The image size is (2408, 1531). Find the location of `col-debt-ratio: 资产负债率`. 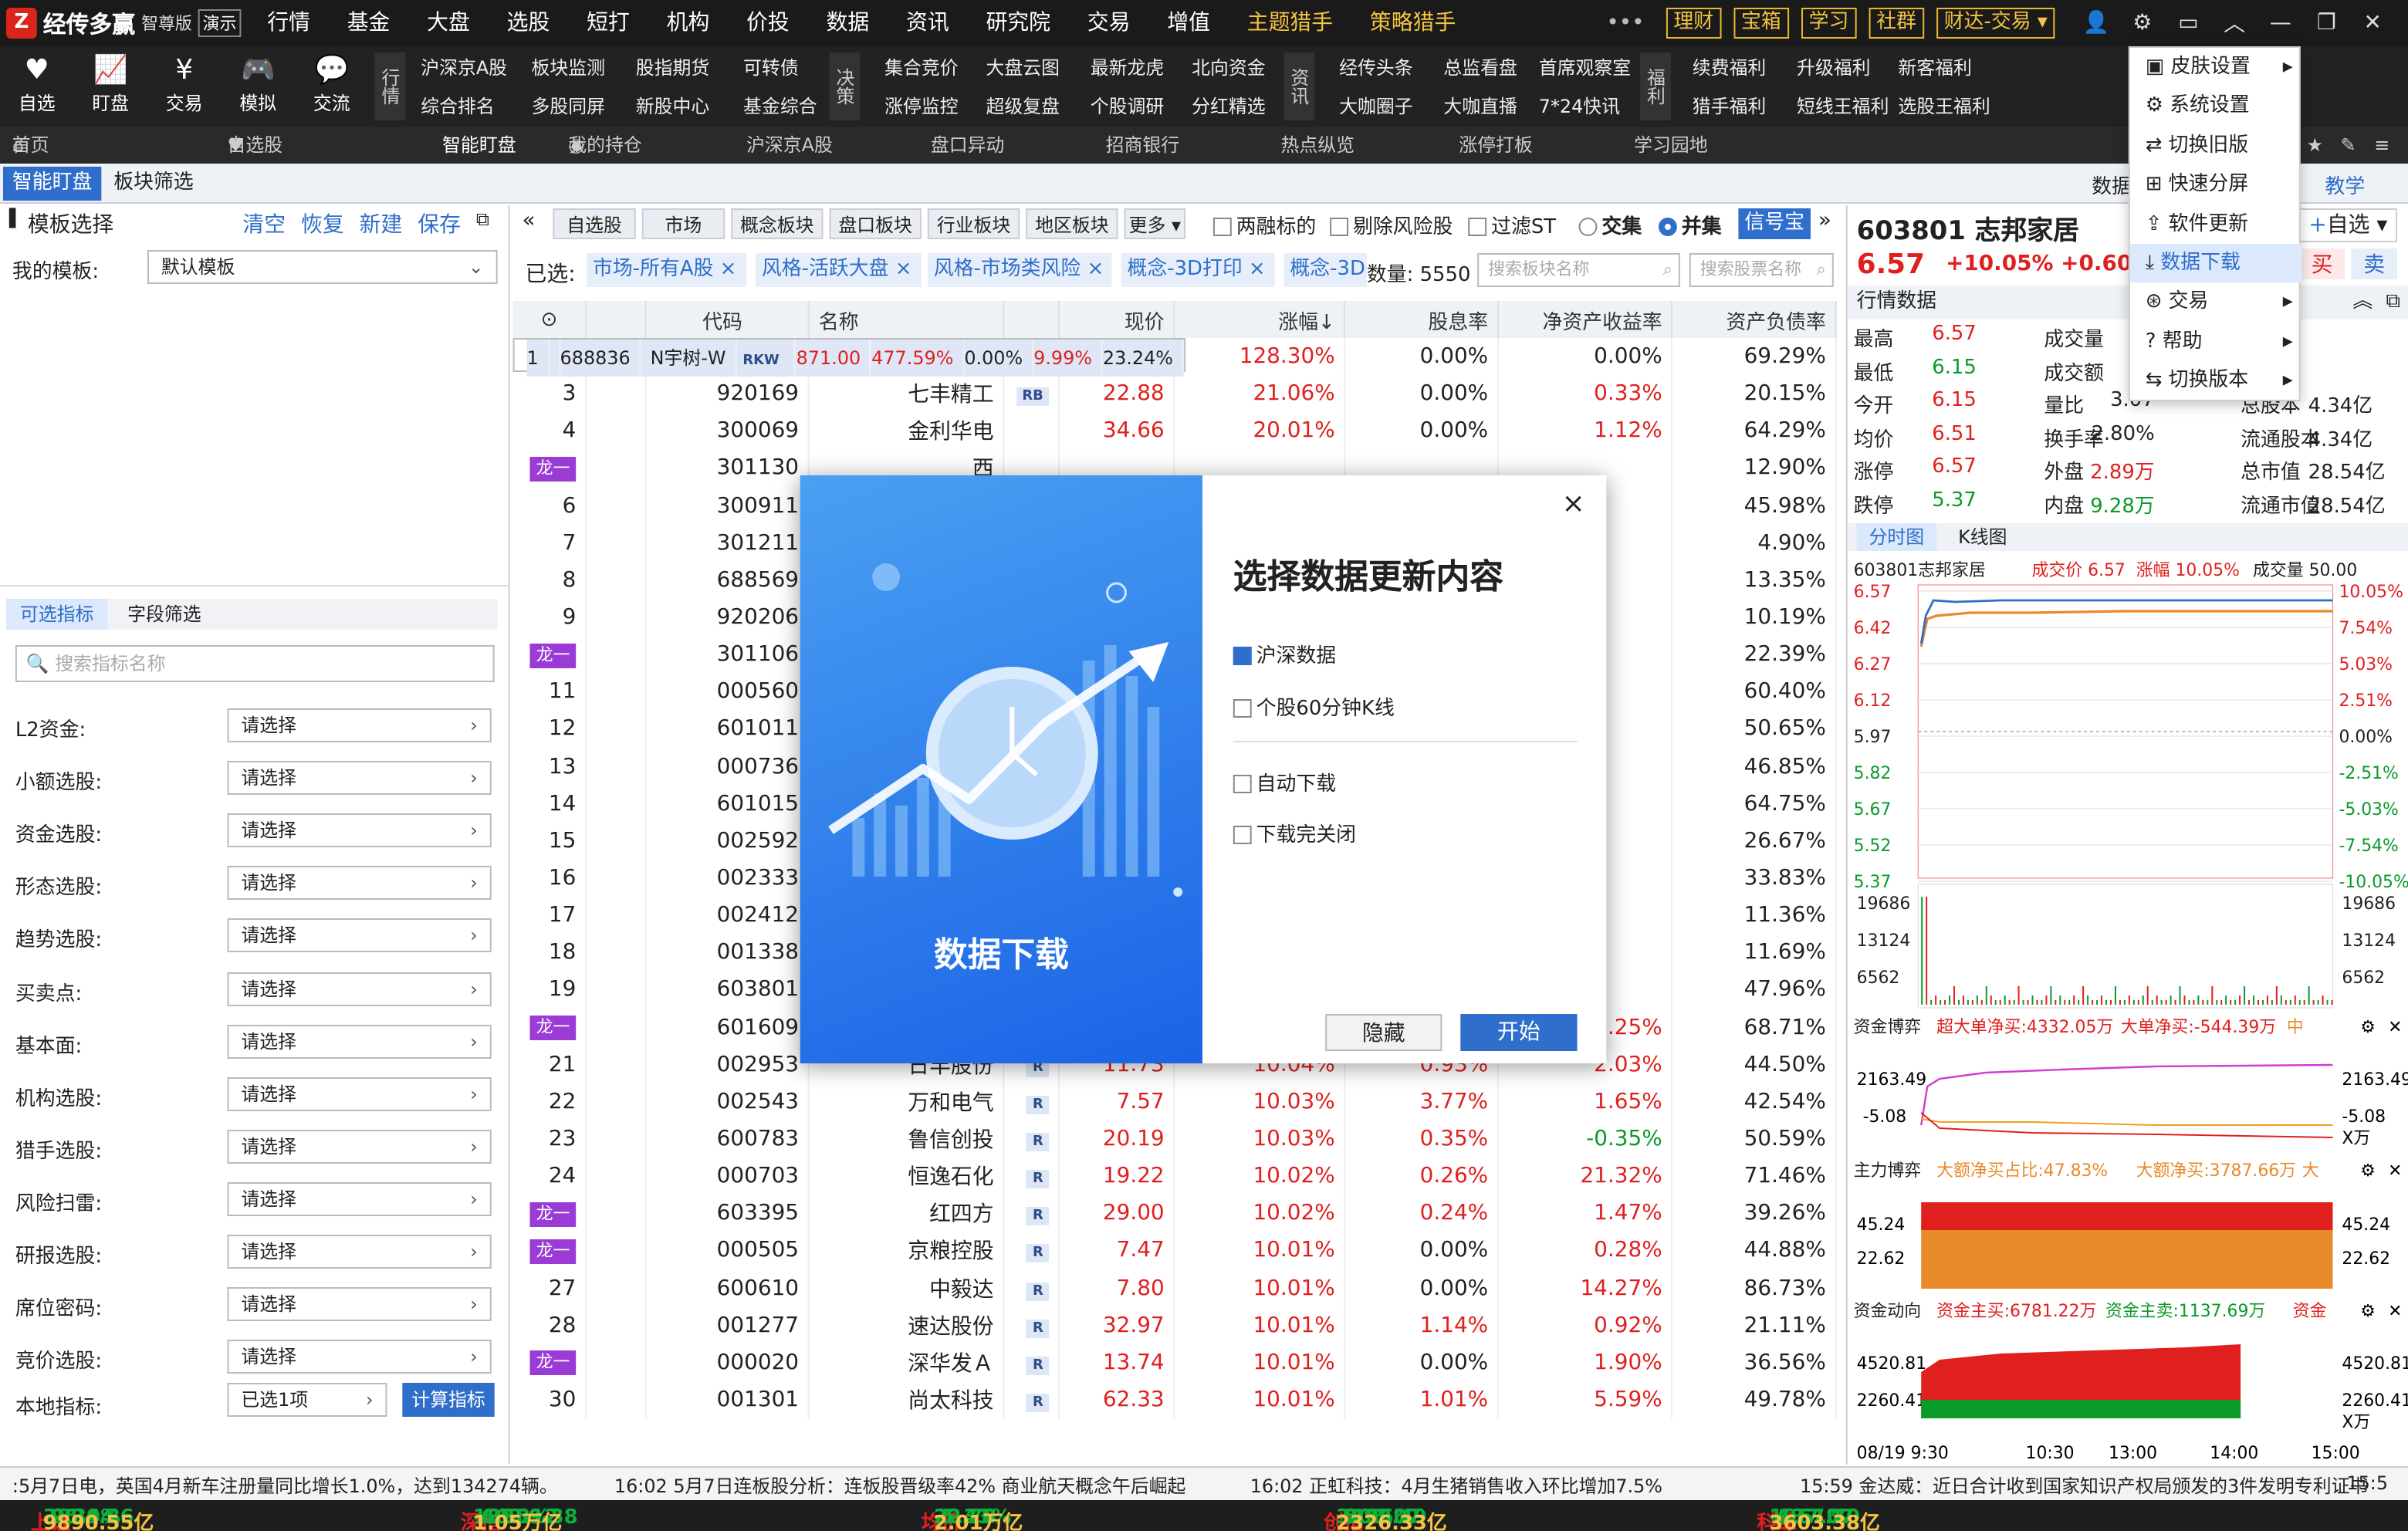

col-debt-ratio: 资产负债率 is located at coordinates (1754, 319).